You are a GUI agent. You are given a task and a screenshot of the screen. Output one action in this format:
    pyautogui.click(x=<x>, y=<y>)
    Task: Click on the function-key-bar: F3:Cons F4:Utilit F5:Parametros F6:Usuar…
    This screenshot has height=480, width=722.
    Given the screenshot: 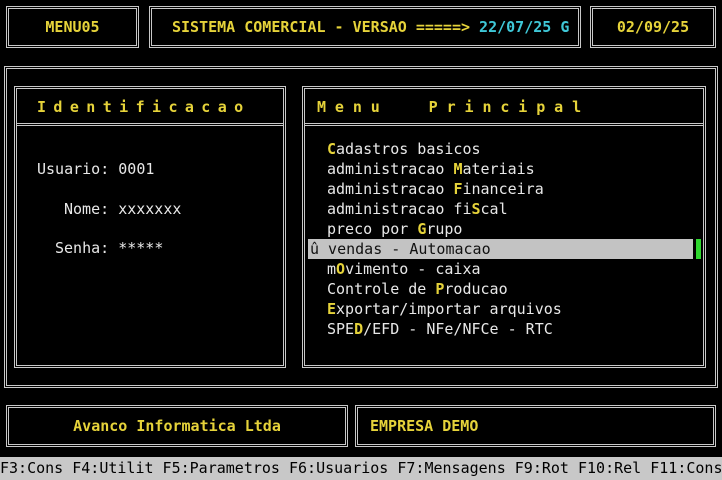 What is the action you would take?
    pyautogui.click(x=361, y=468)
    